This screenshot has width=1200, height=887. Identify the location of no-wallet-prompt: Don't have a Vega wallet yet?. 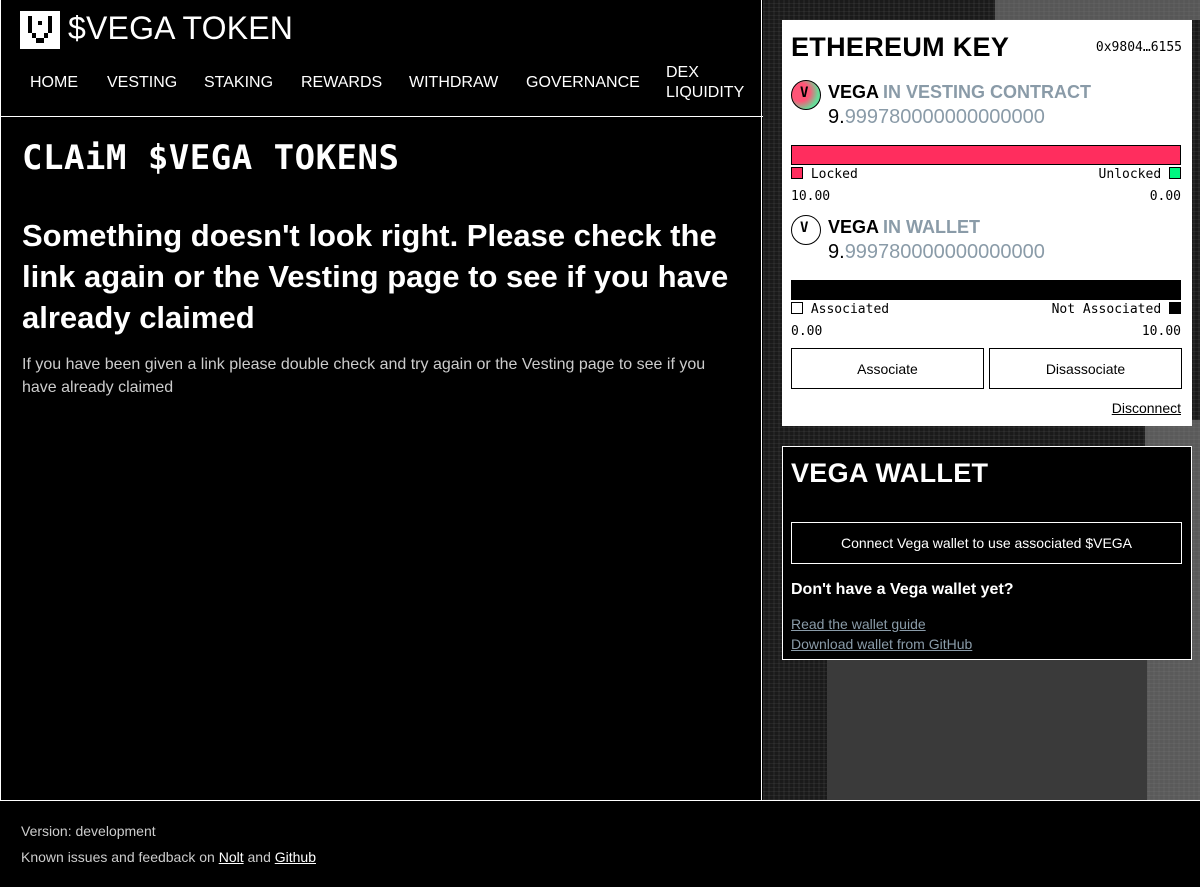
(902, 589).